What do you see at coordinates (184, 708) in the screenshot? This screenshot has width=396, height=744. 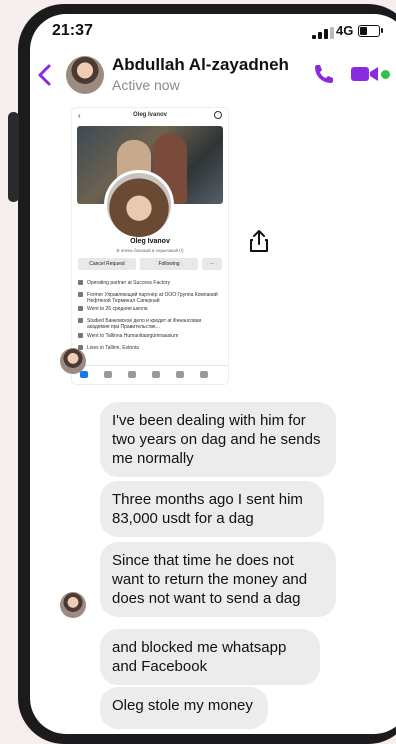 I see `message-bubble: Oleg stole my money` at bounding box center [184, 708].